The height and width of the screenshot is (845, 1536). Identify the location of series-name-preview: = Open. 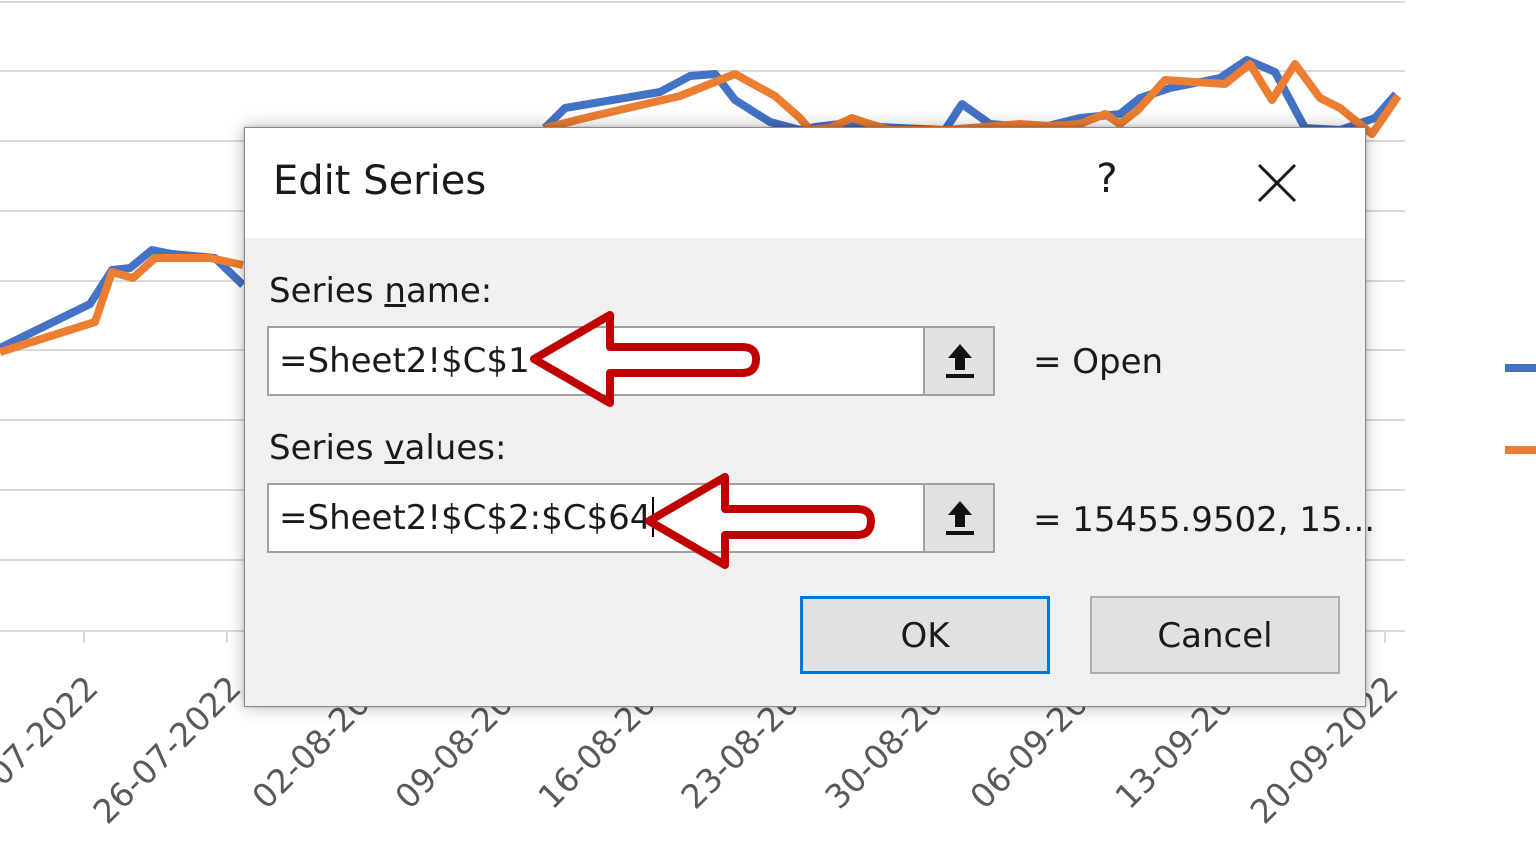
(1098, 362).